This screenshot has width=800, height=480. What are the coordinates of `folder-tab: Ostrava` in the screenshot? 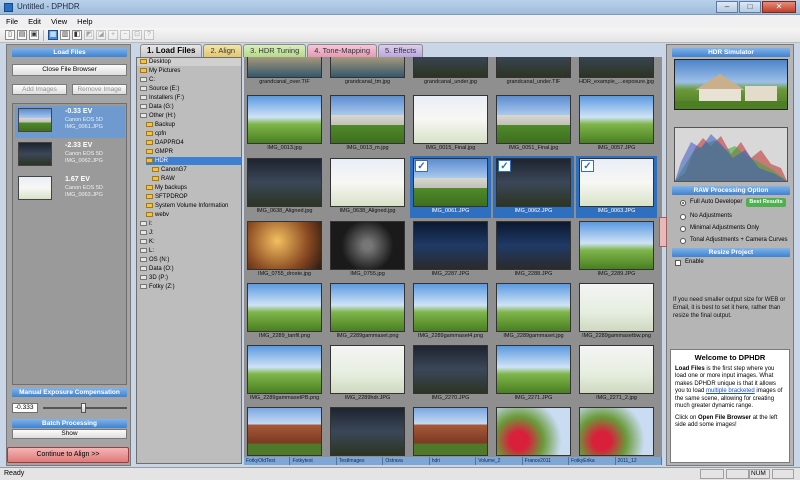 It's located at (406, 461).